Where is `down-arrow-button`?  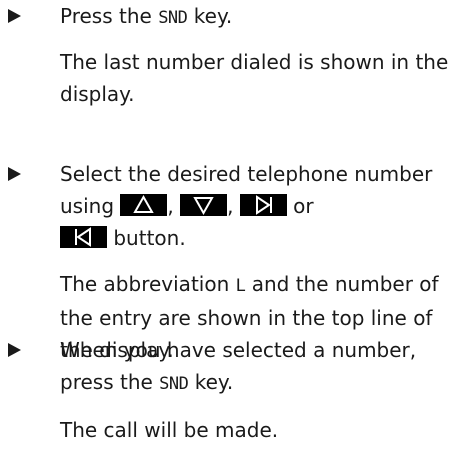
down-arrow-button is located at coordinates (204, 205).